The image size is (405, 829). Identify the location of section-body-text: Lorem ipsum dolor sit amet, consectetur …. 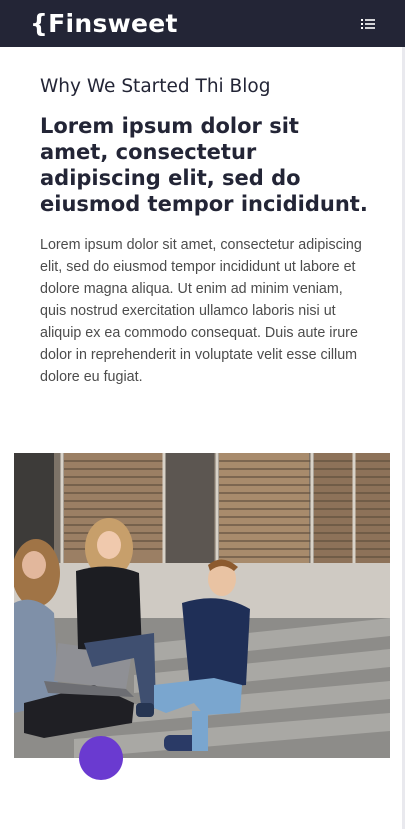
(201, 311).